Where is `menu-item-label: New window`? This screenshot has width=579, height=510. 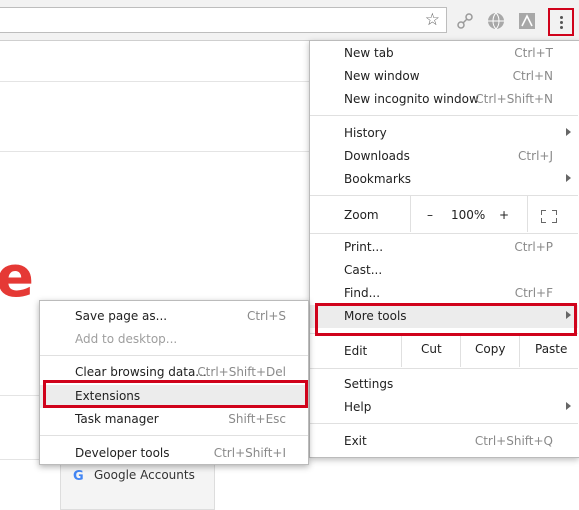 menu-item-label: New window is located at coordinates (382, 76).